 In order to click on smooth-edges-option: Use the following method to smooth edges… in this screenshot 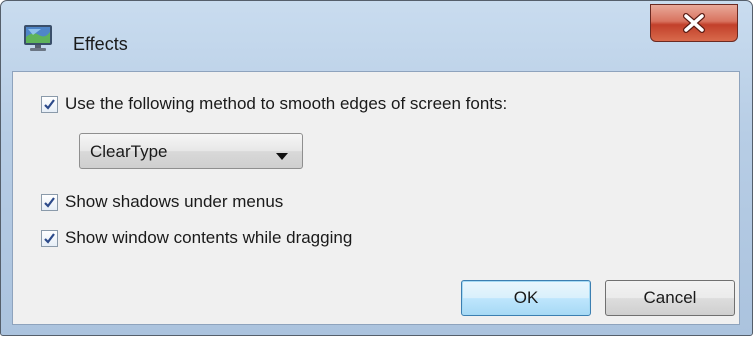, I will do `click(274, 104)`.